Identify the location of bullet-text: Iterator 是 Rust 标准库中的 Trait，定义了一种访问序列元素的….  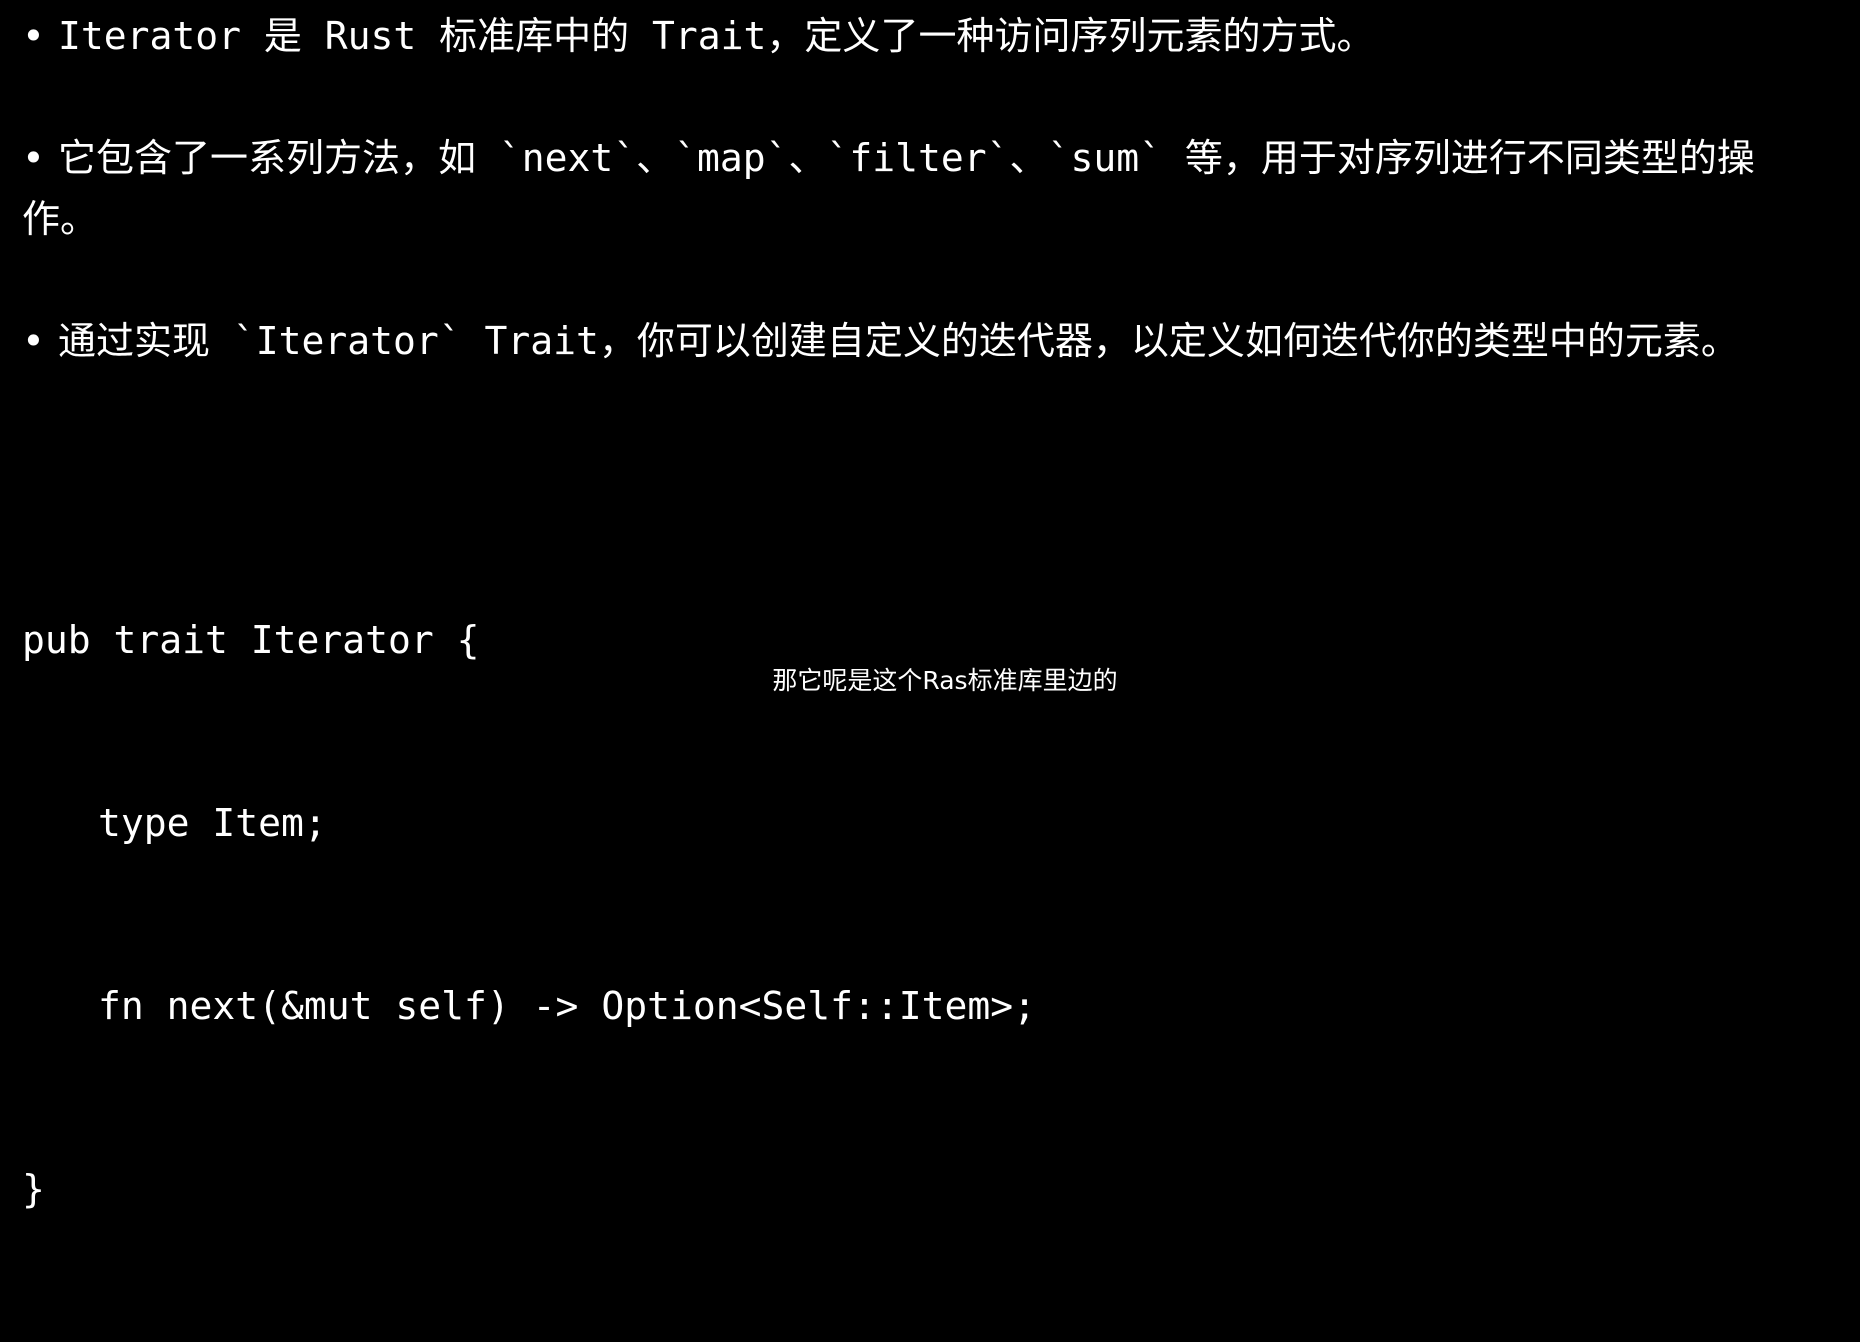
(716, 36).